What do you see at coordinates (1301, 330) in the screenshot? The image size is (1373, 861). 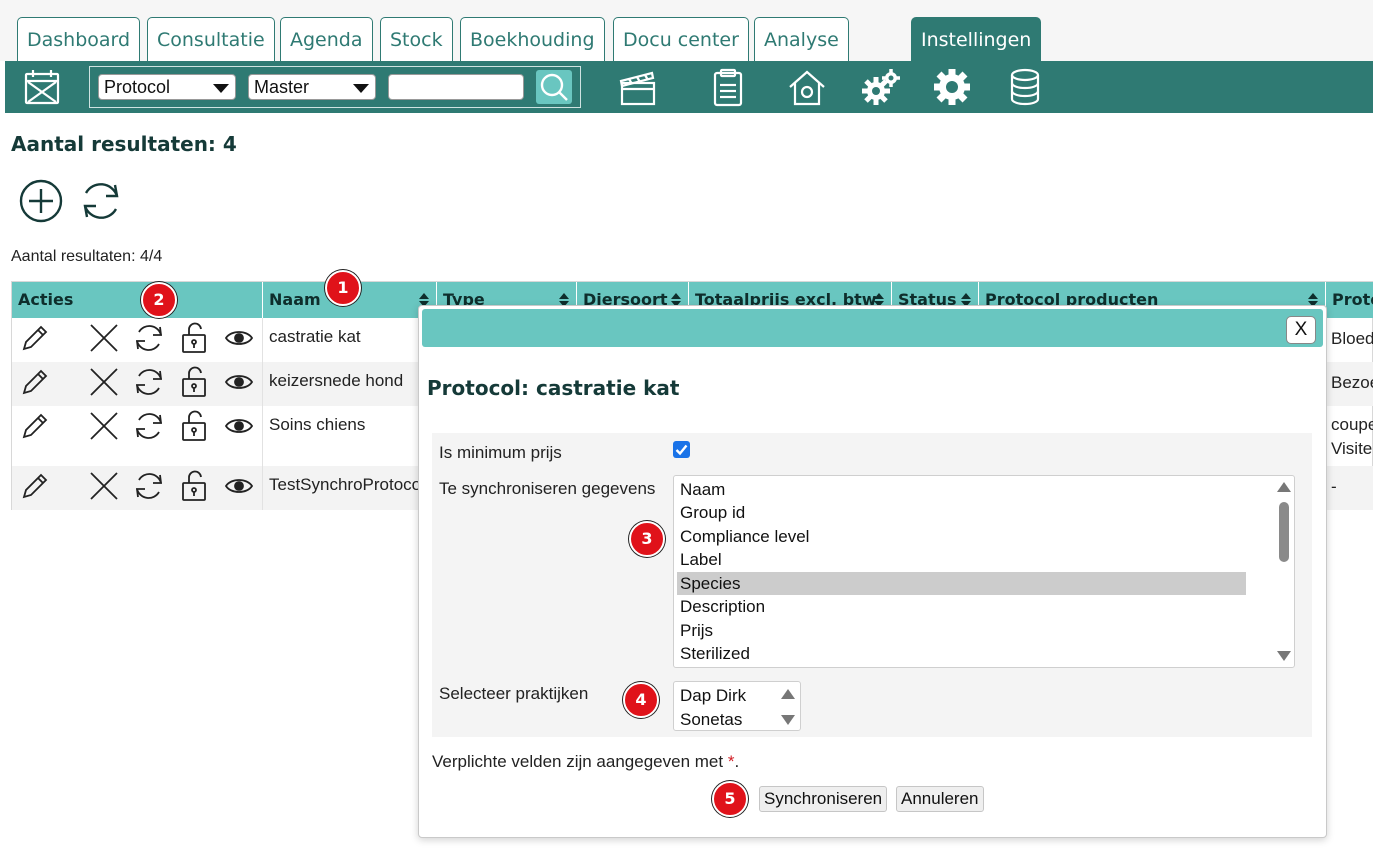 I see `close-button: X` at bounding box center [1301, 330].